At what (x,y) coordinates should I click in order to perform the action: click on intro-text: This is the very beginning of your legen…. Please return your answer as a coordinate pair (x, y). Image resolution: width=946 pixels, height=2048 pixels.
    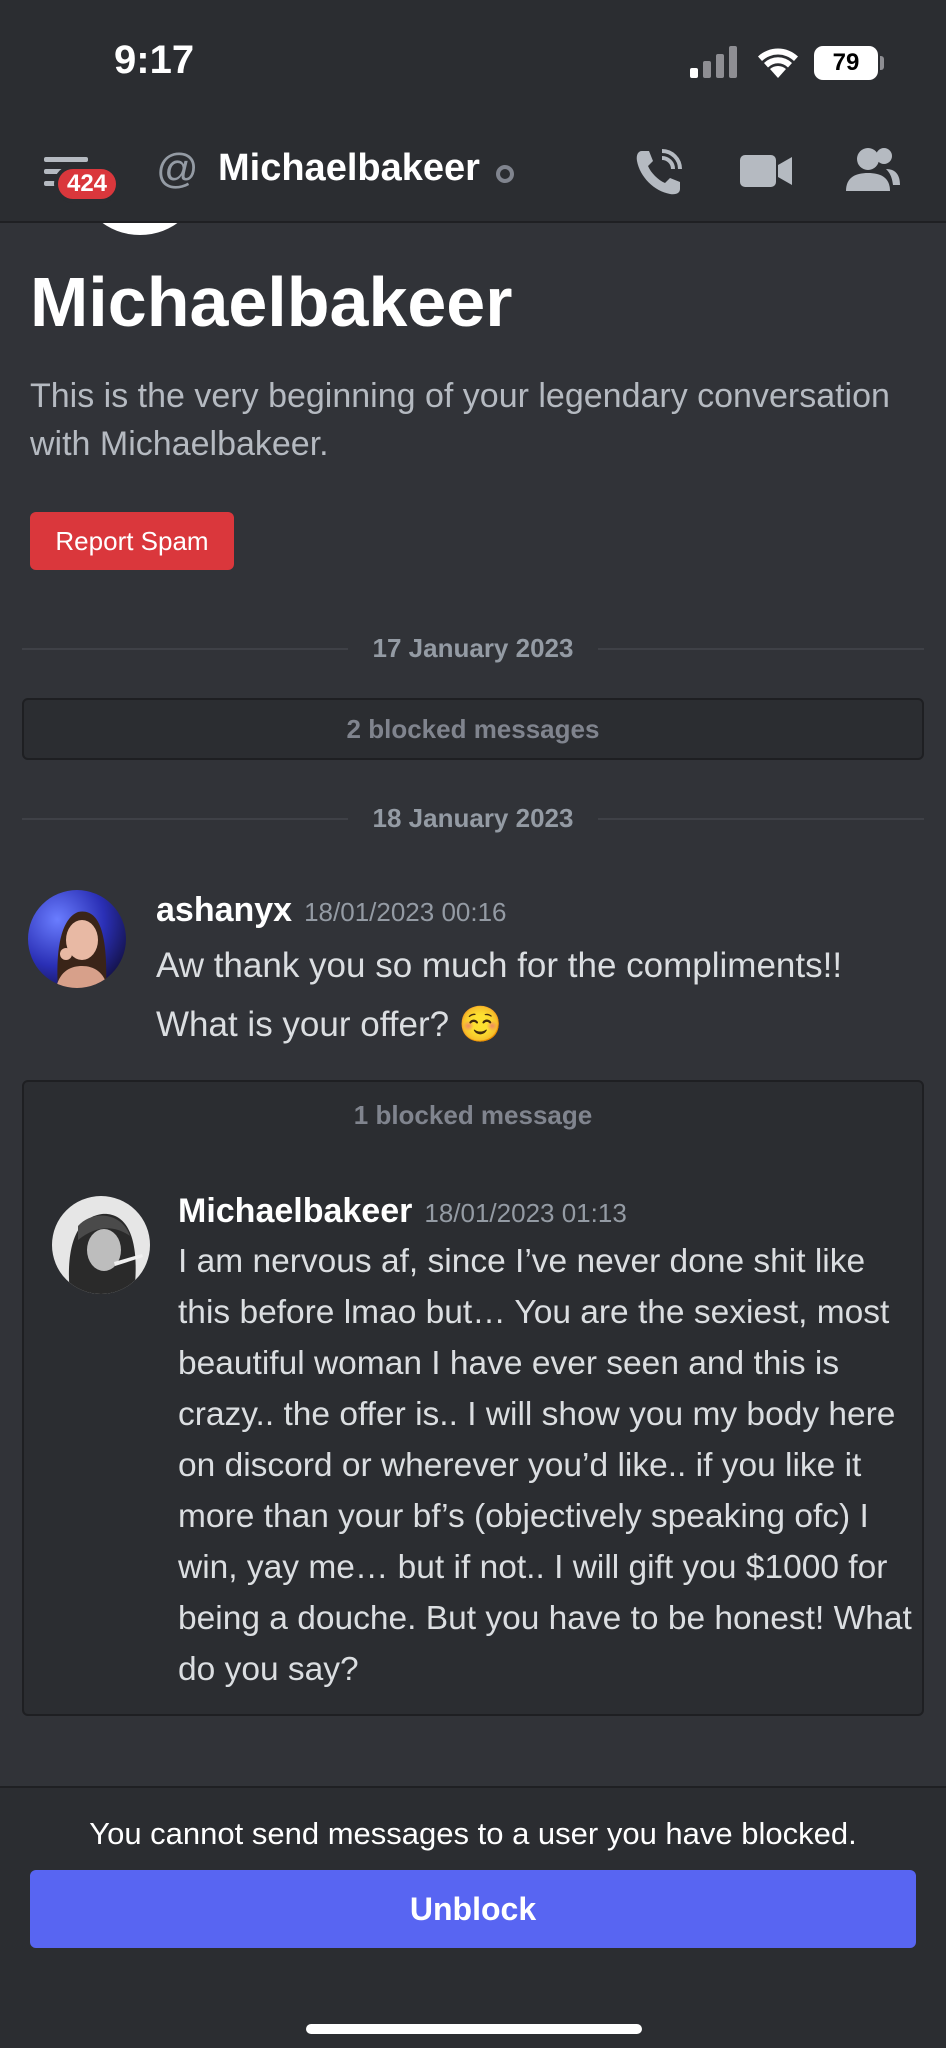
    Looking at the image, I should click on (460, 420).